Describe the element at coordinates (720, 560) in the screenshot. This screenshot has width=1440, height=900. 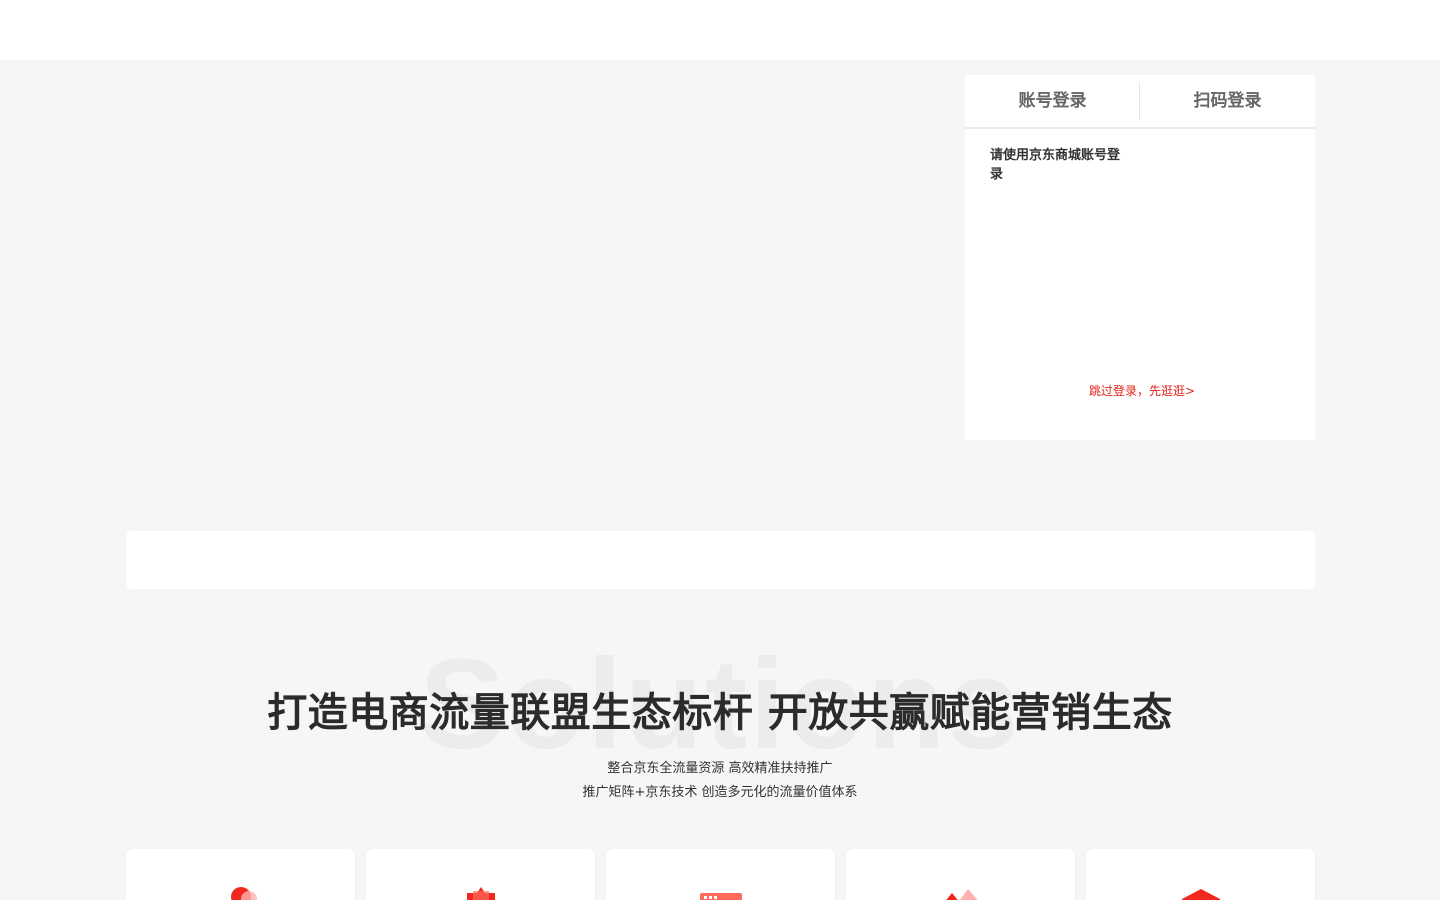
I see `notice-bar` at that location.